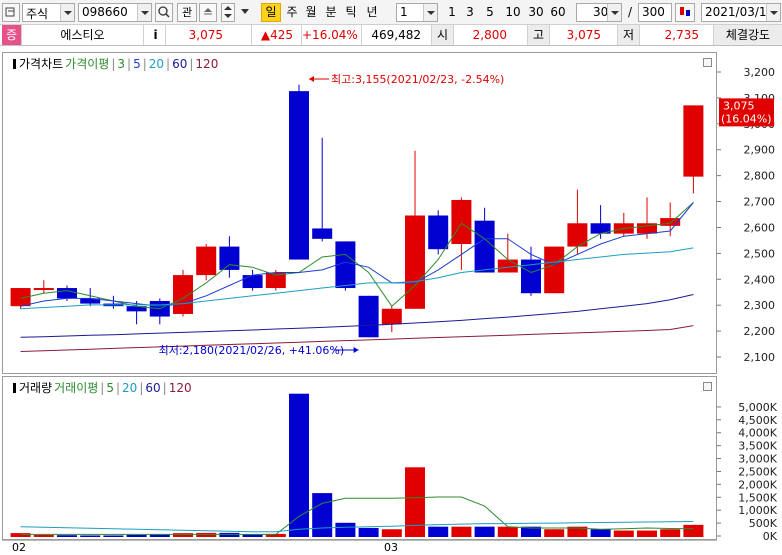 This screenshot has height=555, width=782. I want to click on chevron-down-glyph, so click(245, 11).